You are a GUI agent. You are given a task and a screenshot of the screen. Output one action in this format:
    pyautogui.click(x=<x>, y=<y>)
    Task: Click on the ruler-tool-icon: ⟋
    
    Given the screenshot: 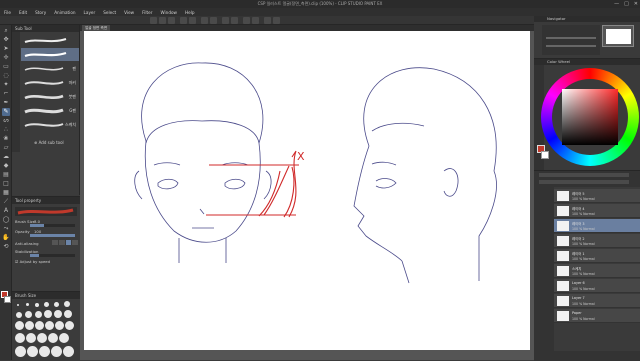 What is the action you would take?
    pyautogui.click(x=6, y=202)
    